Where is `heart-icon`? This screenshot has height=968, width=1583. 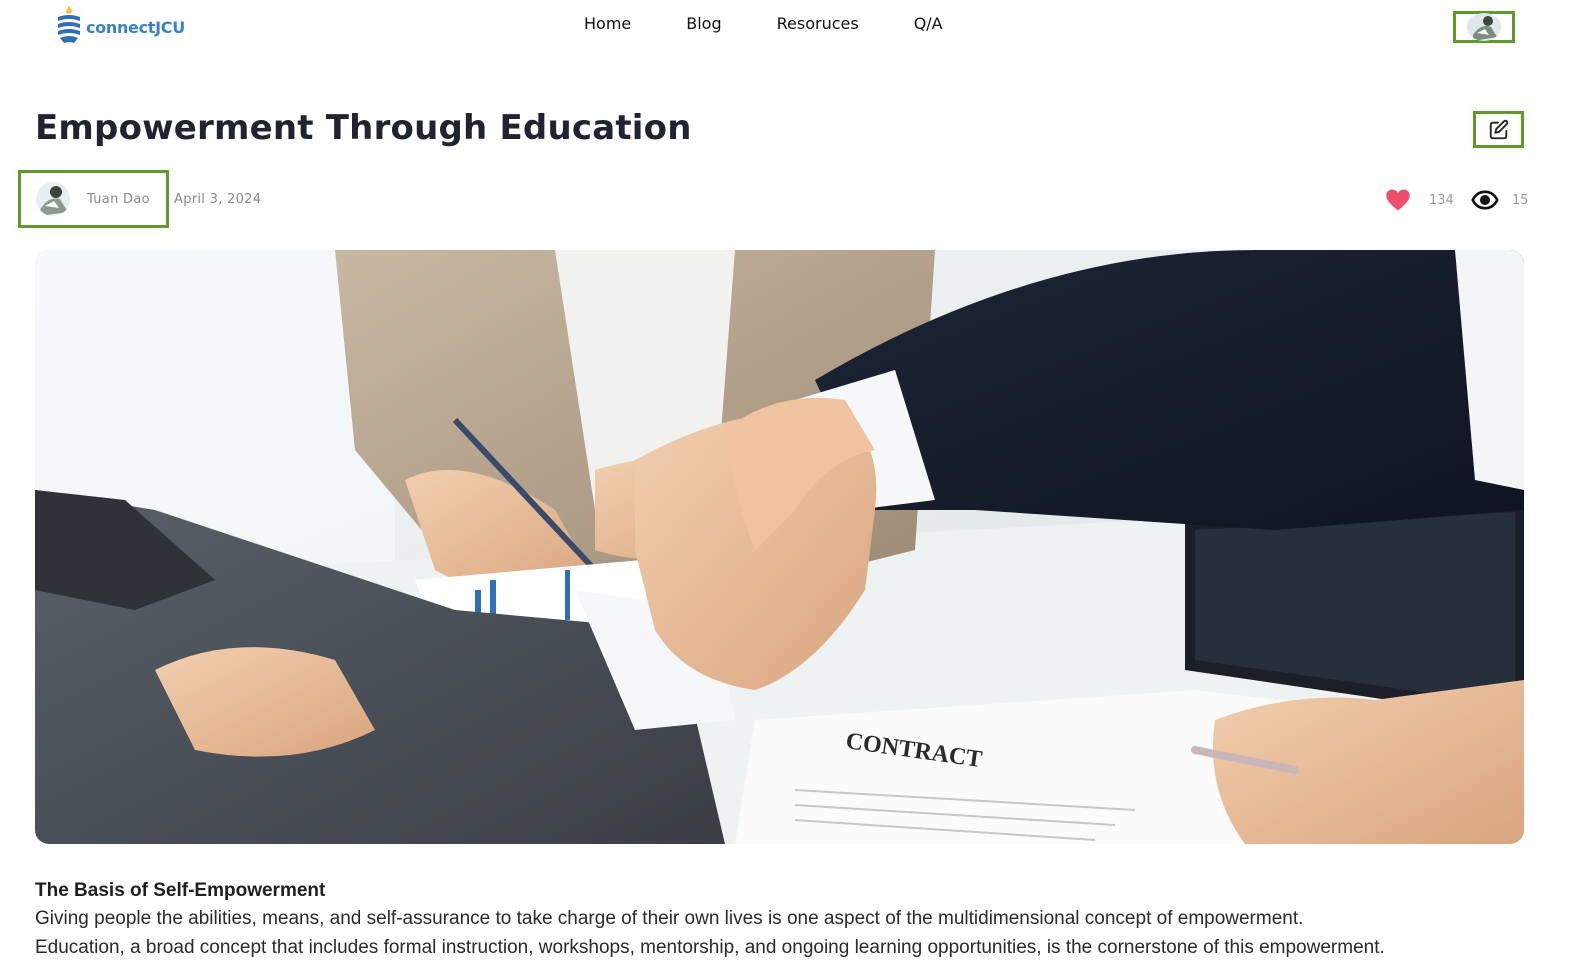
heart-icon is located at coordinates (1398, 200).